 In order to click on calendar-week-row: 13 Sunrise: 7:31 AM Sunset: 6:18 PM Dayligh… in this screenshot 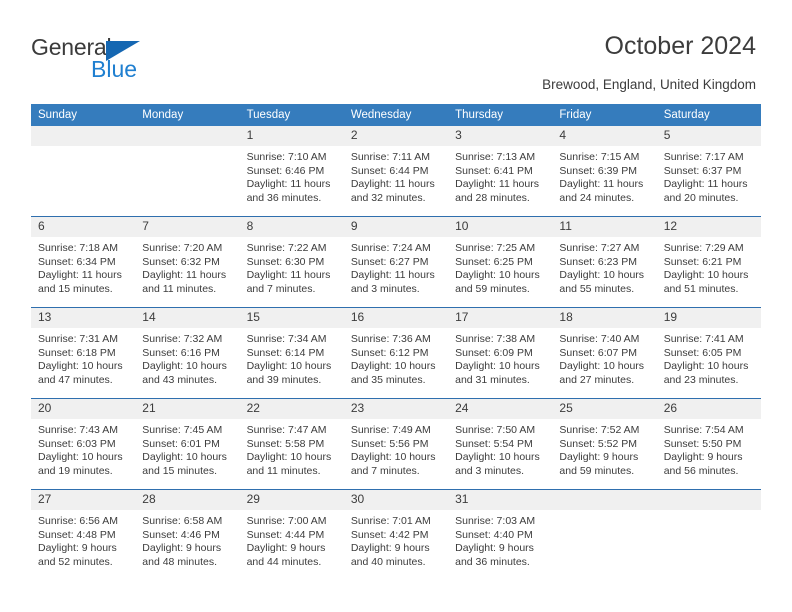, I will do `click(396, 353)`.